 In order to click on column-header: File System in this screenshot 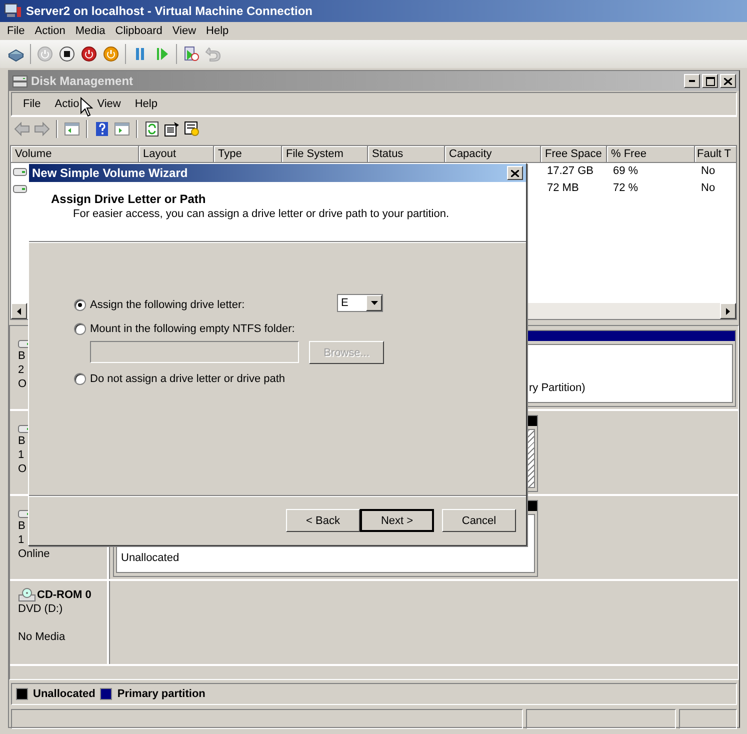, I will do `click(325, 154)`.